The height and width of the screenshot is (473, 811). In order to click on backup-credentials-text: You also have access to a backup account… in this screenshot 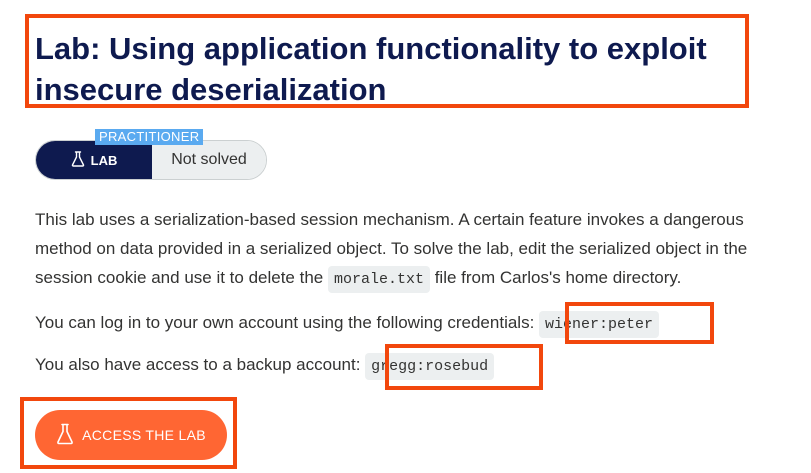, I will do `click(200, 364)`.